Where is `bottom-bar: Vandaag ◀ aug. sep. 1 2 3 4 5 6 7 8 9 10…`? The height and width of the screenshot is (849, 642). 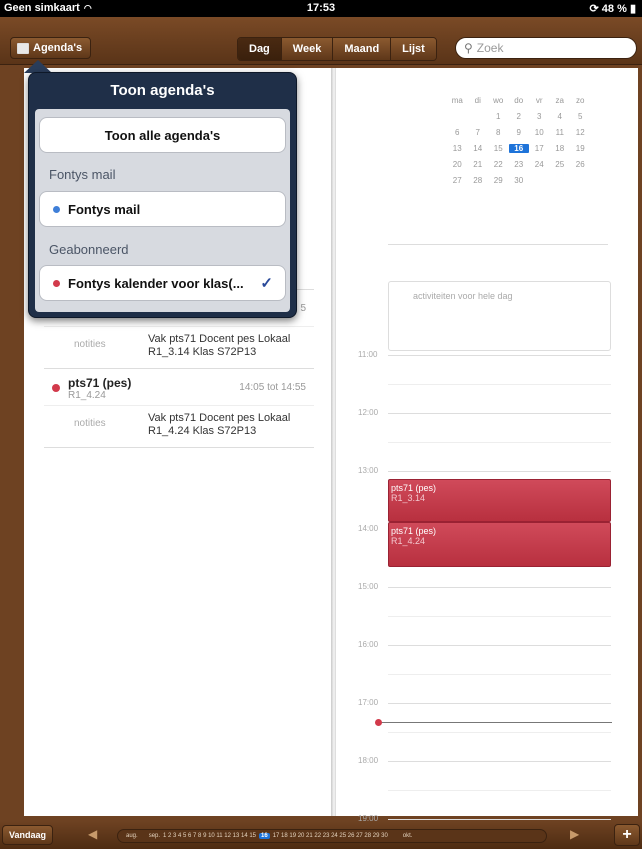
bottom-bar: Vandaag ◀ aug. sep. 1 2 3 4 5 6 7 8 9 10… is located at coordinates (321, 835).